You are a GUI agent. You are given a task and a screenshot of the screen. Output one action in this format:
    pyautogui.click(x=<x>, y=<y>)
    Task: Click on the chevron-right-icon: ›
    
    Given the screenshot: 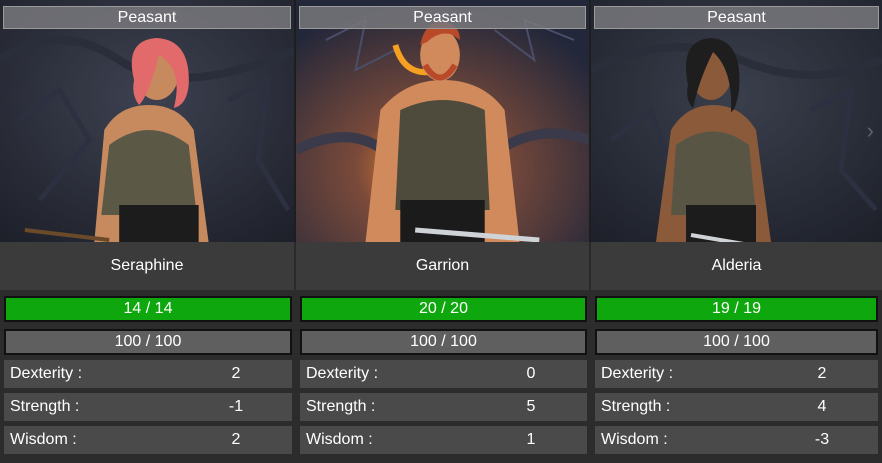 What is the action you would take?
    pyautogui.click(x=870, y=131)
    